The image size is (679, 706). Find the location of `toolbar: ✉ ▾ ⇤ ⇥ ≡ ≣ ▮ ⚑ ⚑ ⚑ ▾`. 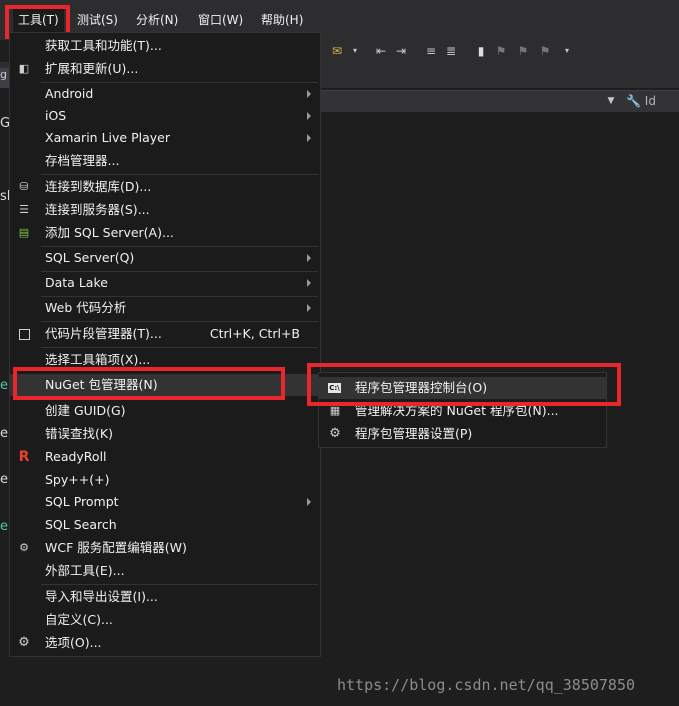

toolbar: ✉ ▾ ⇤ ⇥ ≡ ≣ ▮ ⚑ ⚑ ⚑ ▾ is located at coordinates (499, 51).